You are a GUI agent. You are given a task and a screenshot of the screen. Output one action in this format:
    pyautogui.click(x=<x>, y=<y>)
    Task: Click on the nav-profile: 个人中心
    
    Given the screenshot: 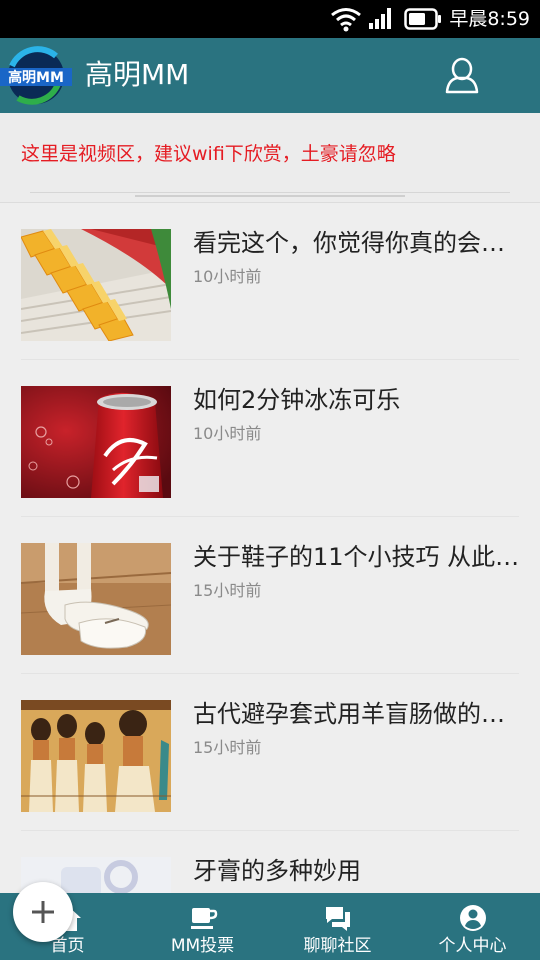 What is the action you would take?
    pyautogui.click(x=472, y=926)
    